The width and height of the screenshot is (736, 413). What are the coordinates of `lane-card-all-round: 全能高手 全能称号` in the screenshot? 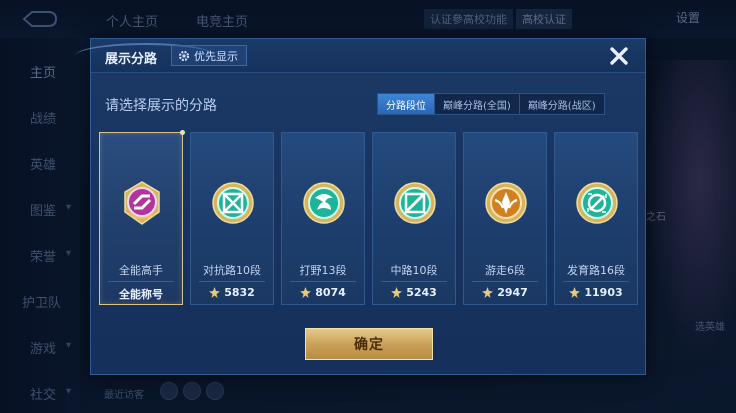 It's located at (142, 217).